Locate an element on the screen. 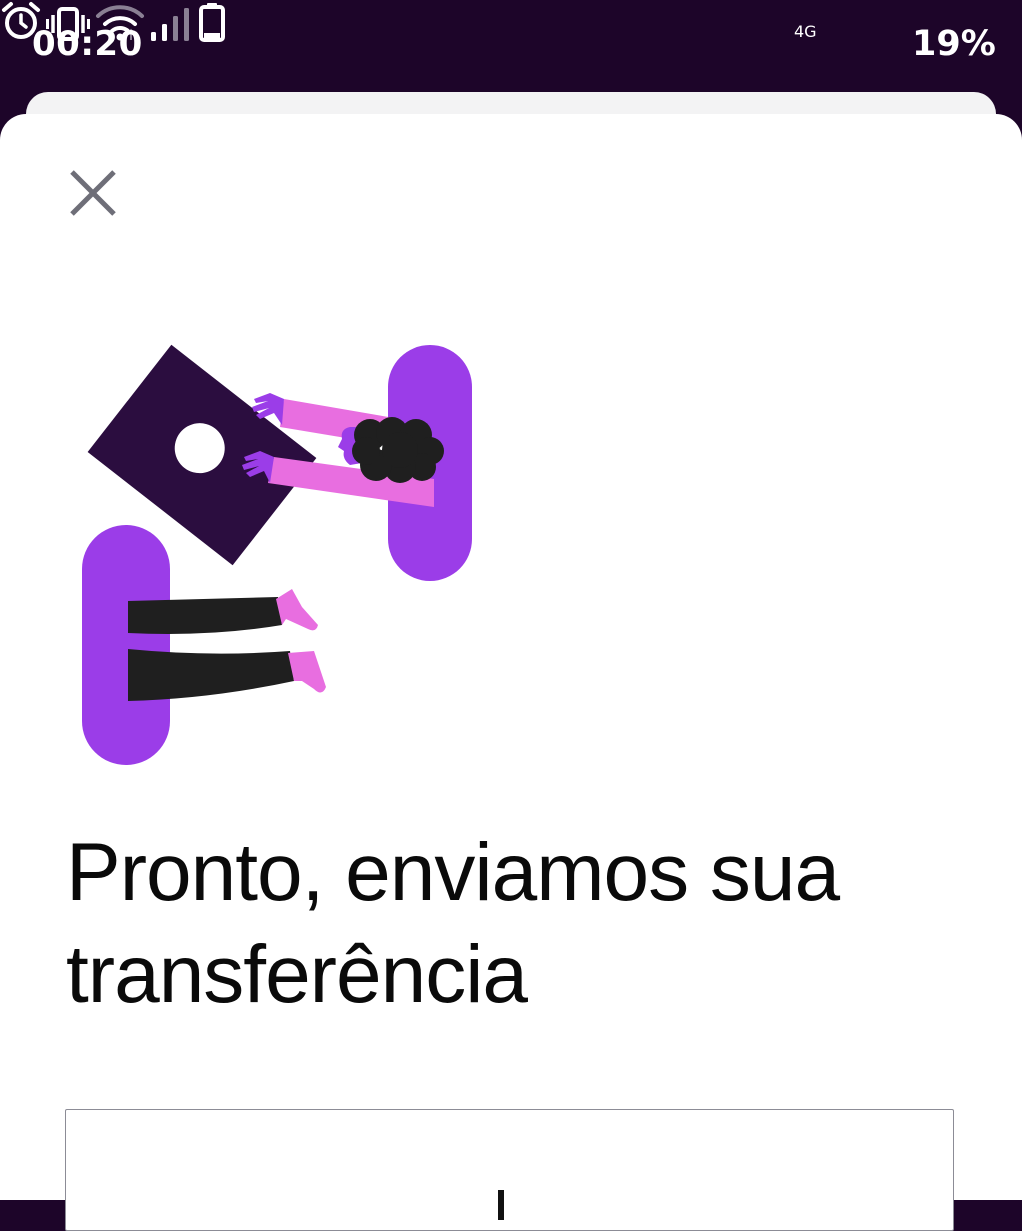  transfer-details-card is located at coordinates (509, 1170).